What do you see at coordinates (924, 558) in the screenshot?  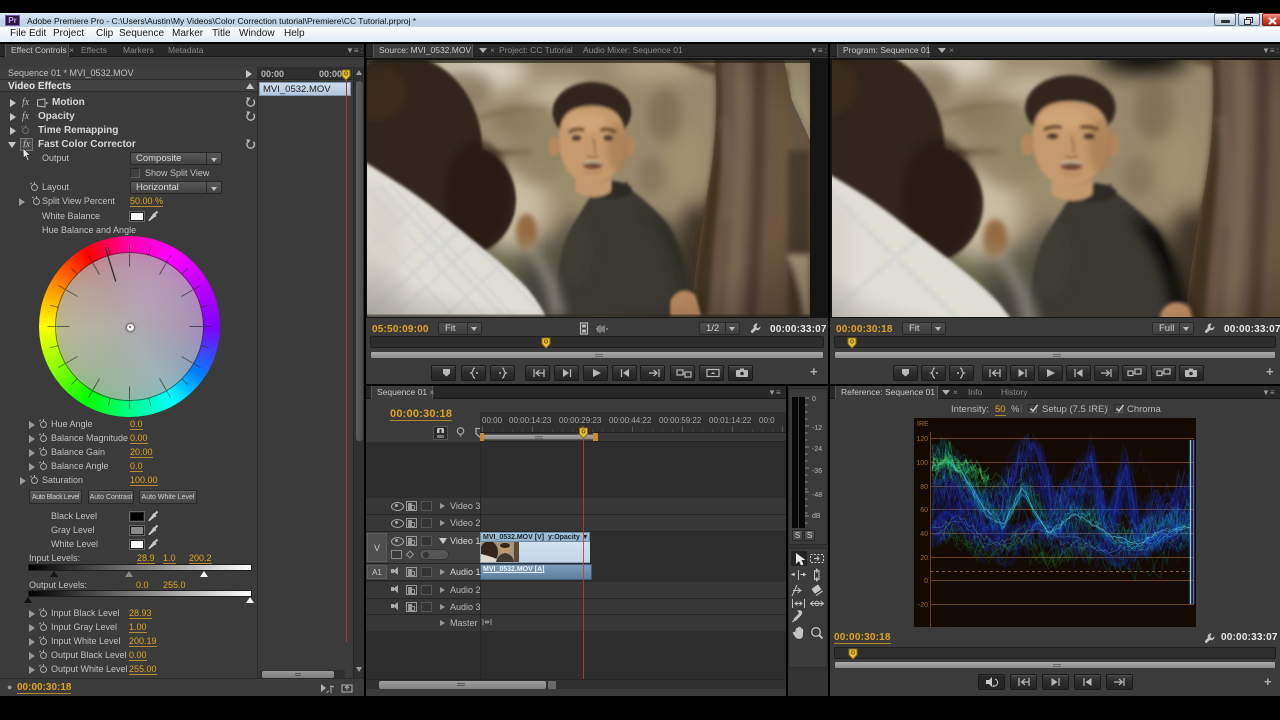 I see `svg-text: 20` at bounding box center [924, 558].